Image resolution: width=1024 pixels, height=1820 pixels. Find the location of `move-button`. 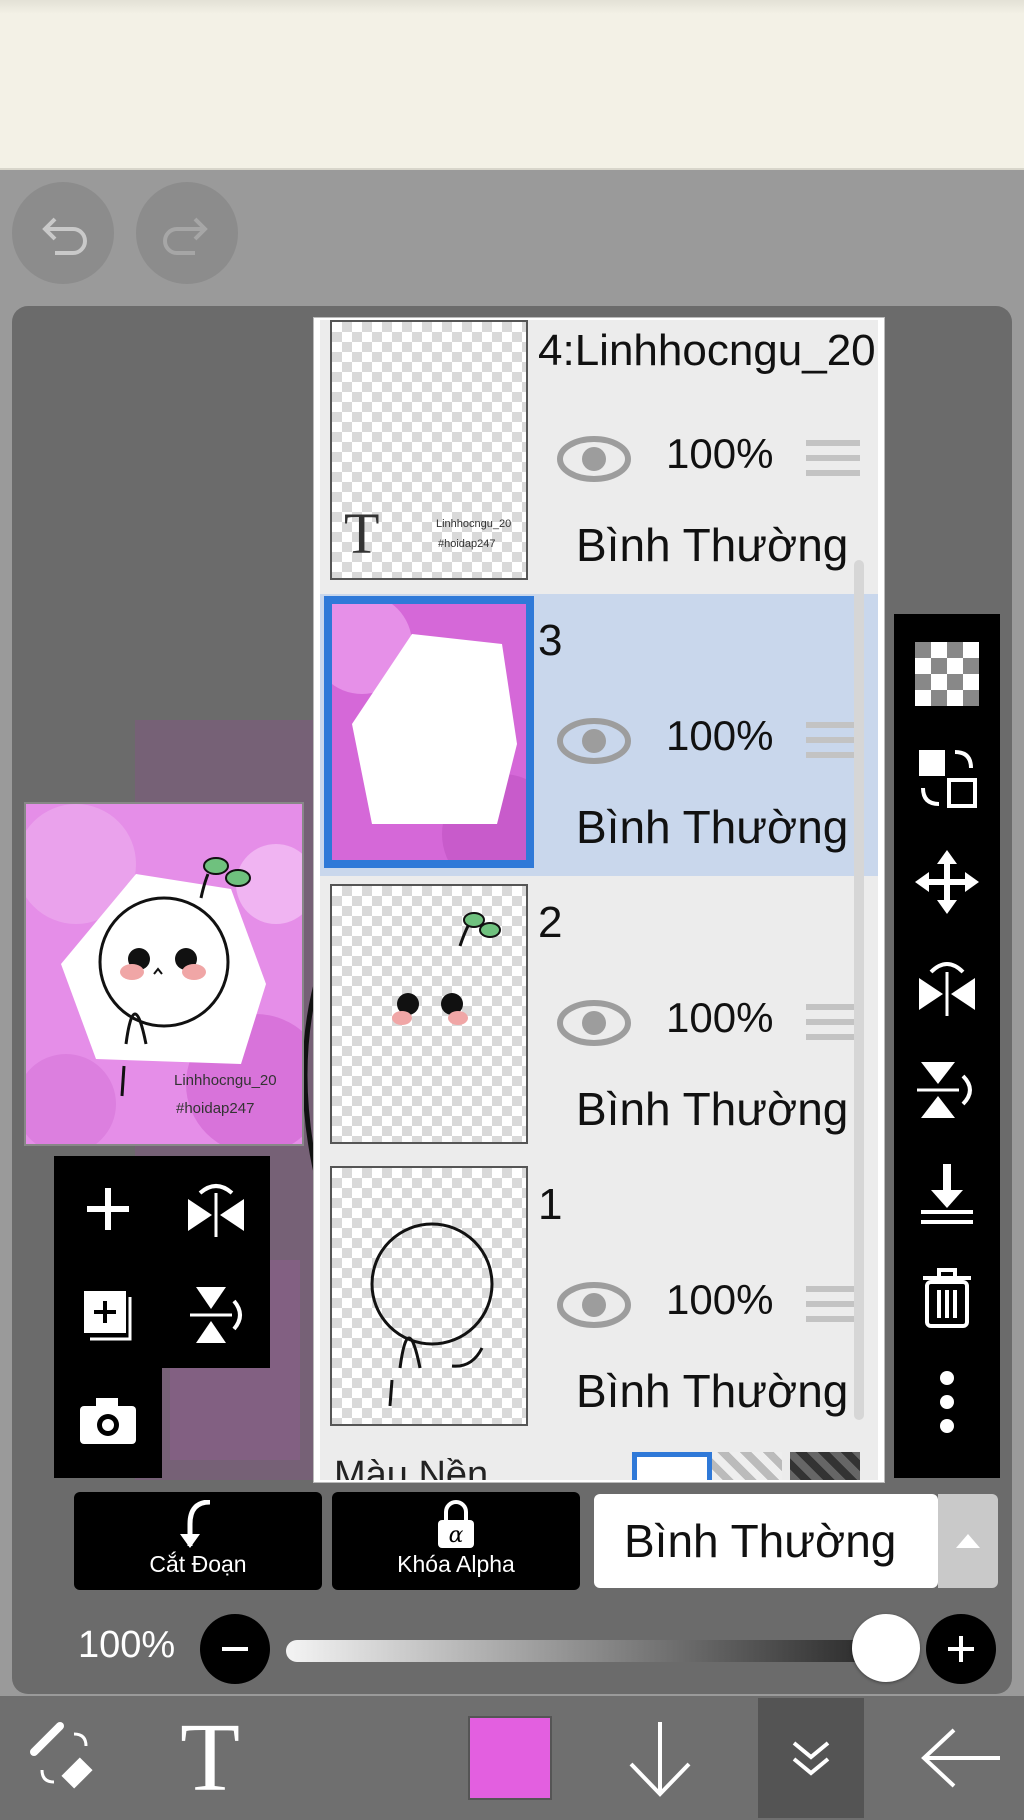

move-button is located at coordinates (947, 882).